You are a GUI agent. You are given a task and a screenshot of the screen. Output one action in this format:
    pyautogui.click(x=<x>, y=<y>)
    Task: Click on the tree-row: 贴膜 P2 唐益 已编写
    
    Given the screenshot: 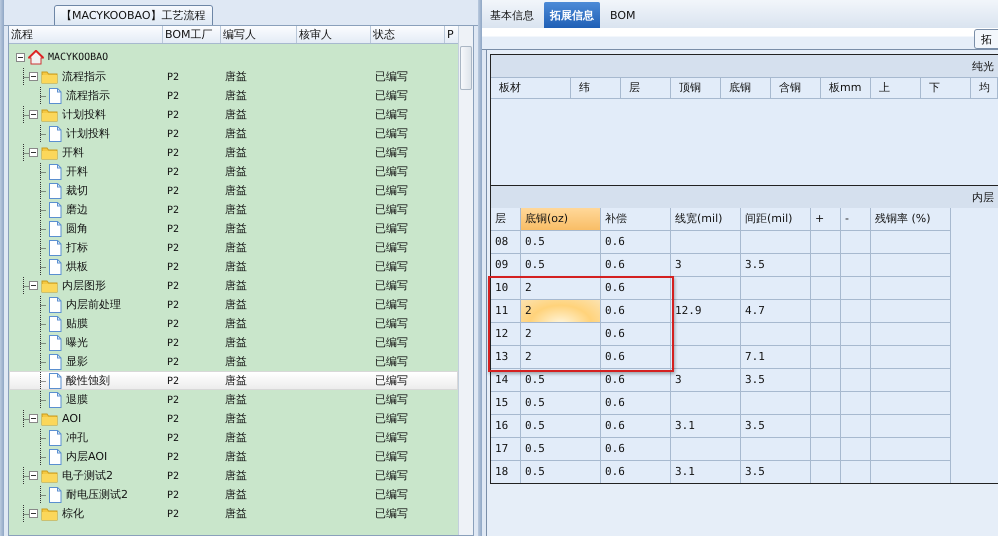 What is the action you would take?
    pyautogui.click(x=233, y=323)
    